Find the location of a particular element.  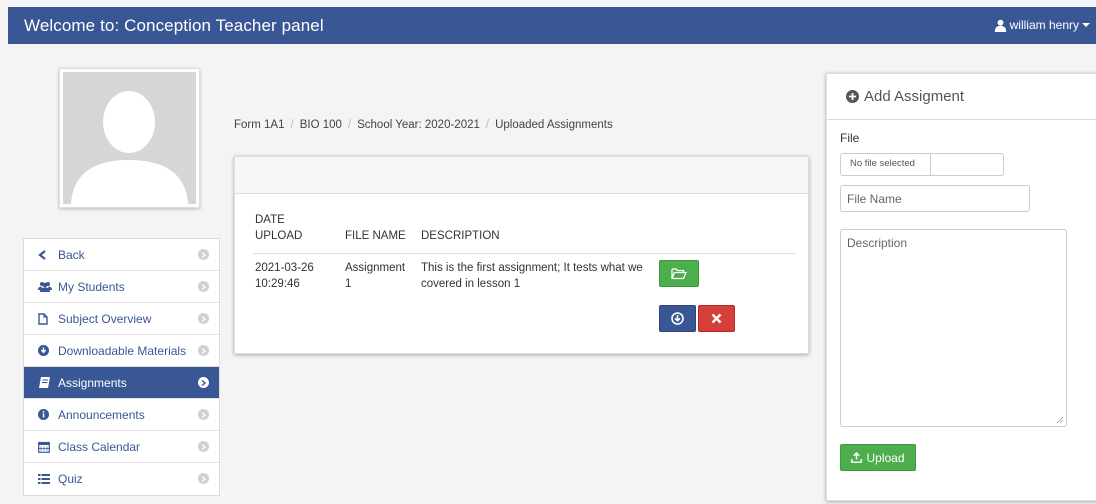

avatar-silhouette-icon is located at coordinates (129, 138).